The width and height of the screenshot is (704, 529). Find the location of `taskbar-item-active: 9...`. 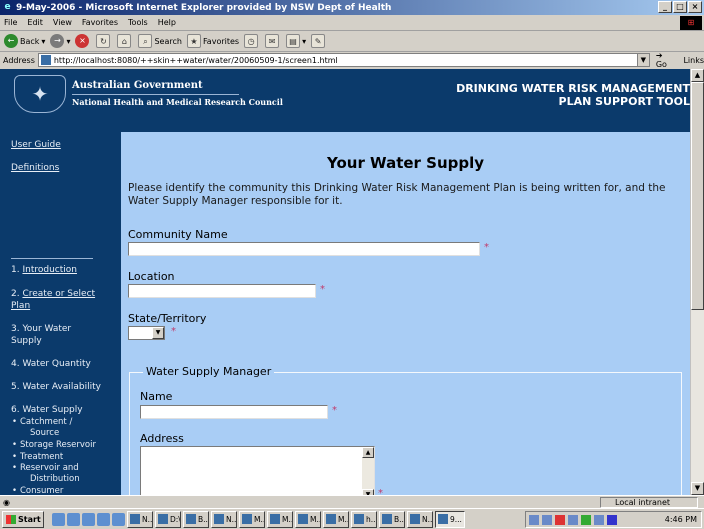

taskbar-item-active: 9... is located at coordinates (450, 519).